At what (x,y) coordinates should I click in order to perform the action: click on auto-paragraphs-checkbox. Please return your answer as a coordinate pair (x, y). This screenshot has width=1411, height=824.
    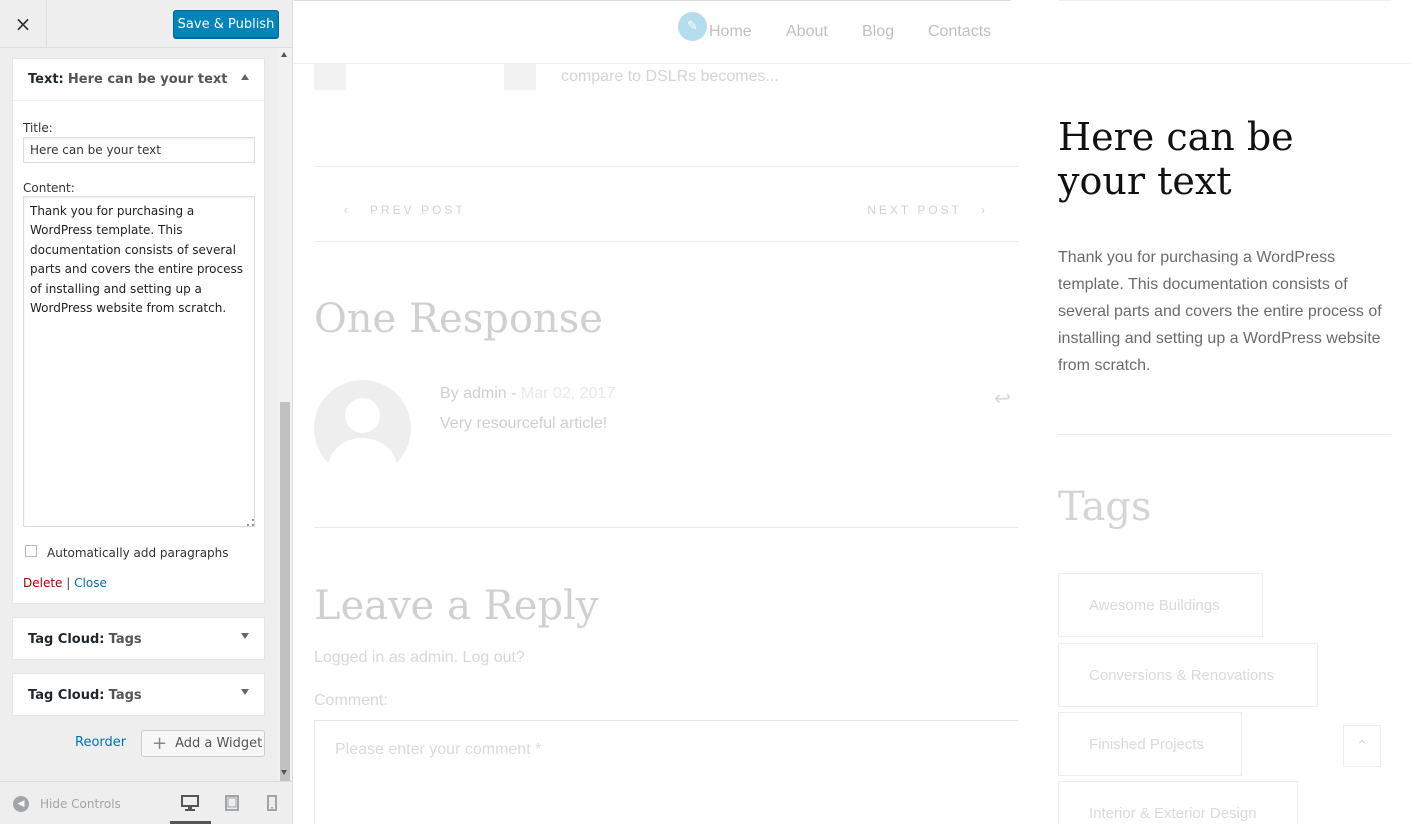
    Looking at the image, I should click on (31, 551).